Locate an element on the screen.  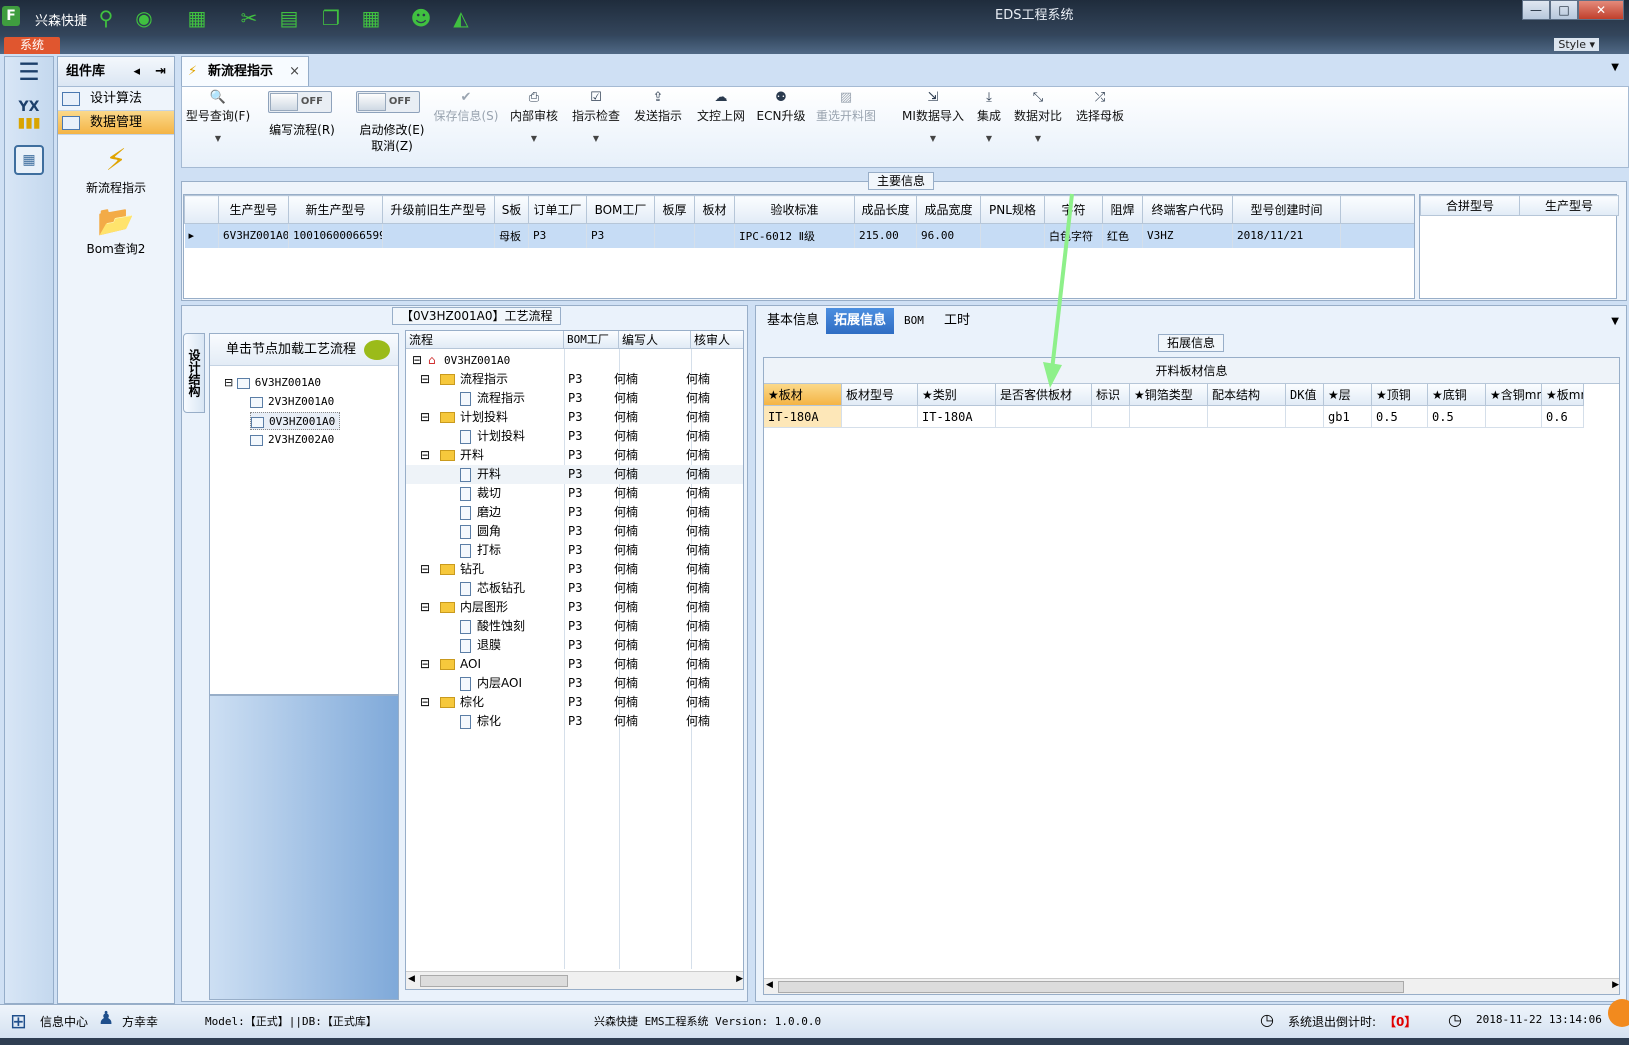
globe-icon: ◉ is located at coordinates (144, 18).